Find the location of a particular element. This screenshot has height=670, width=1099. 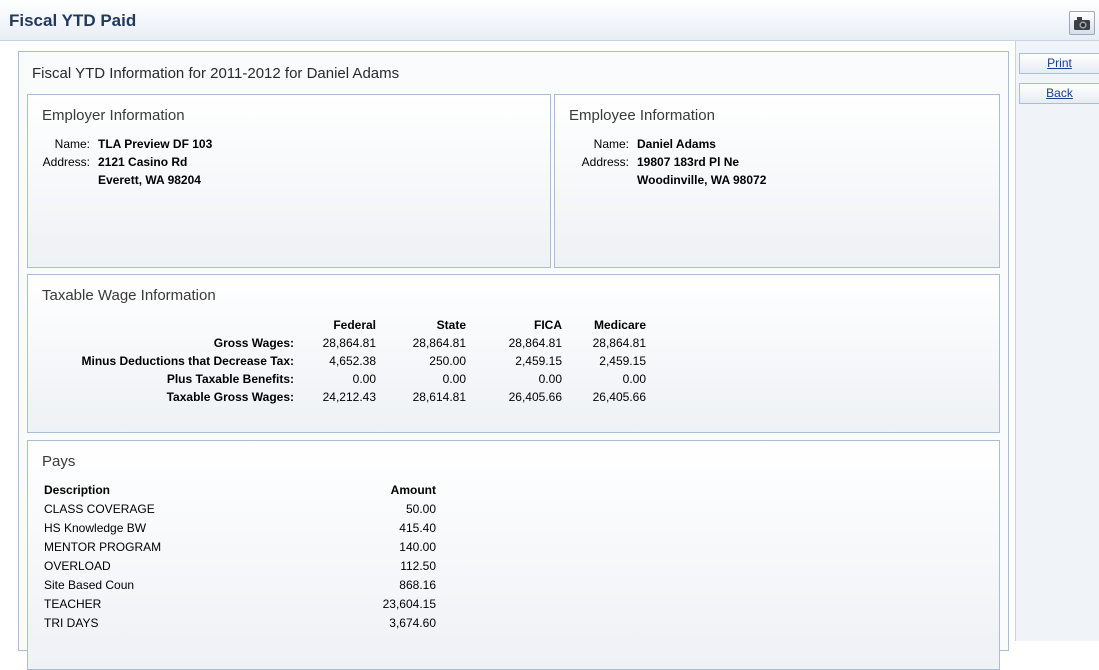

pays-title: Pays is located at coordinates (59, 461).